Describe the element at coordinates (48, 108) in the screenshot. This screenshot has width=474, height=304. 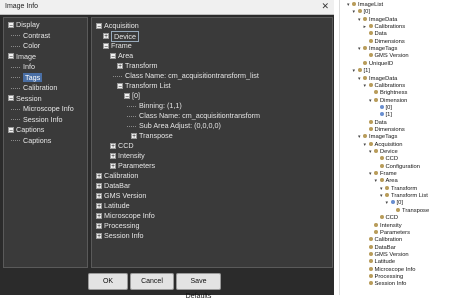
I see `tree-item-microscope-info: Microscope Info` at that location.